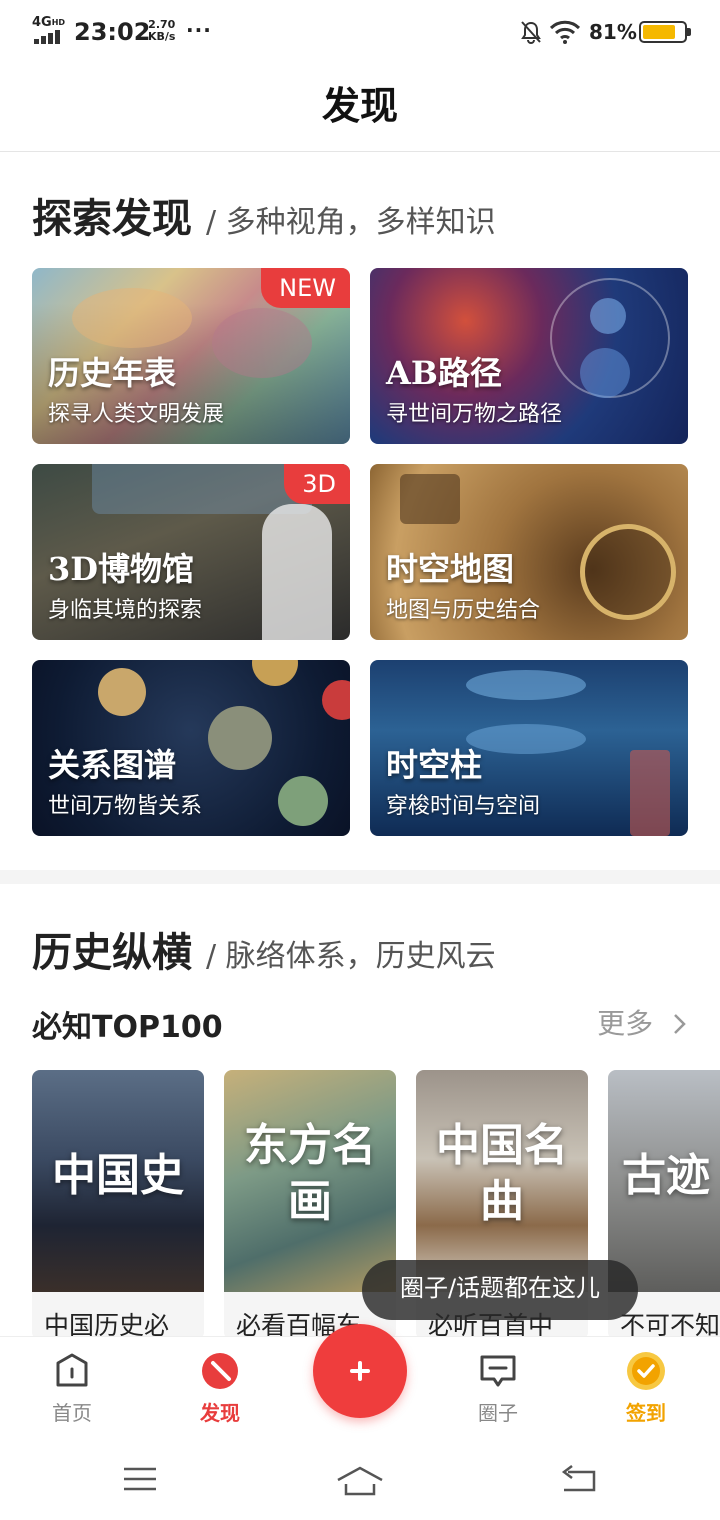 The height and width of the screenshot is (1520, 720). I want to click on tab-label: 发现, so click(220, 1413).